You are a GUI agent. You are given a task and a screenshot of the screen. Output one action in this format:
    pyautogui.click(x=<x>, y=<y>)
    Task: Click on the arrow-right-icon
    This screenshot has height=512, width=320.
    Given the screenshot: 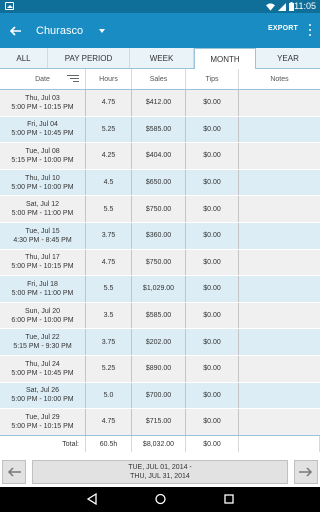 What is the action you would take?
    pyautogui.click(x=306, y=472)
    